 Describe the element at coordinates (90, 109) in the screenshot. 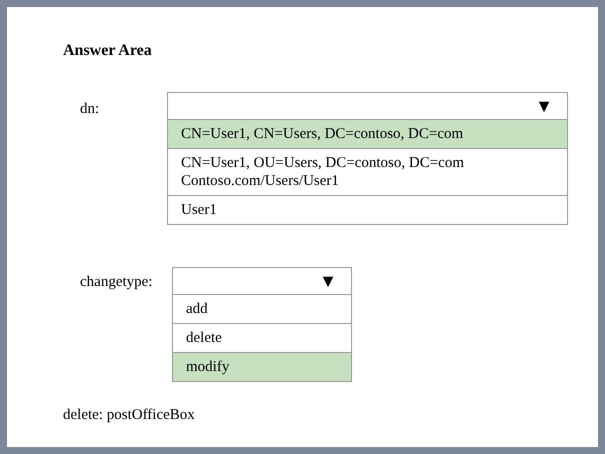

I see `field-label: dn:` at that location.